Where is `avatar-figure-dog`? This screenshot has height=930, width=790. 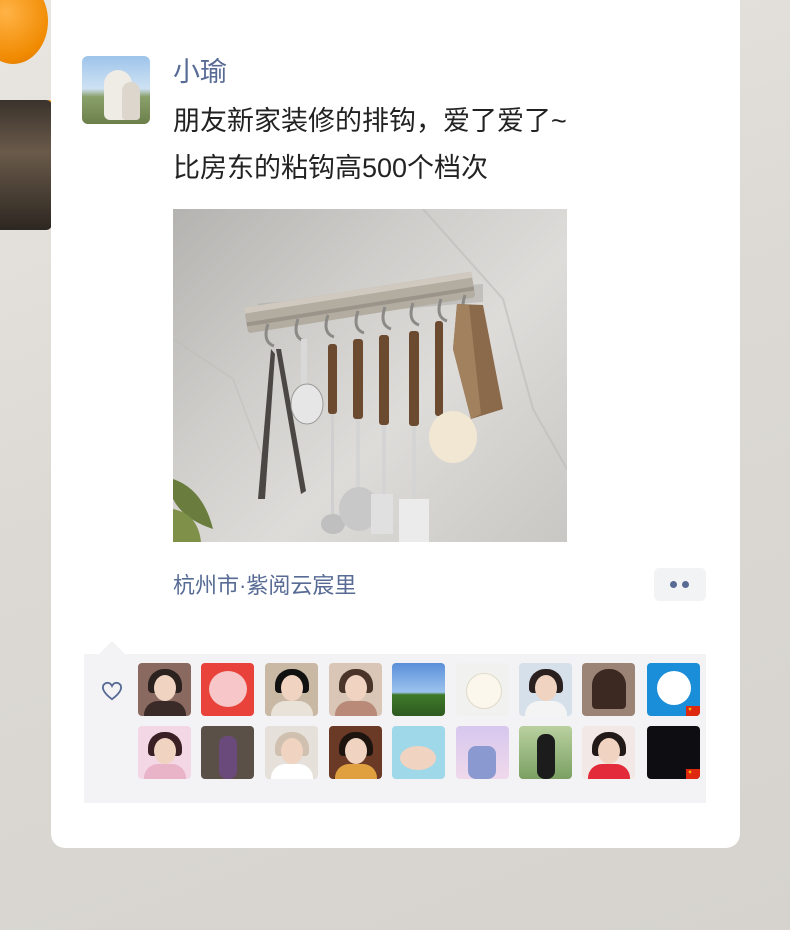
avatar-figure-dog is located at coordinates (131, 101).